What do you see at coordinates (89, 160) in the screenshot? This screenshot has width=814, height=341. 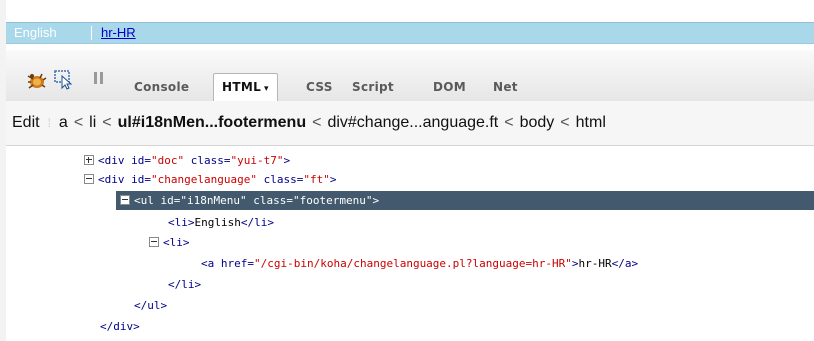 I see `expand-icon` at bounding box center [89, 160].